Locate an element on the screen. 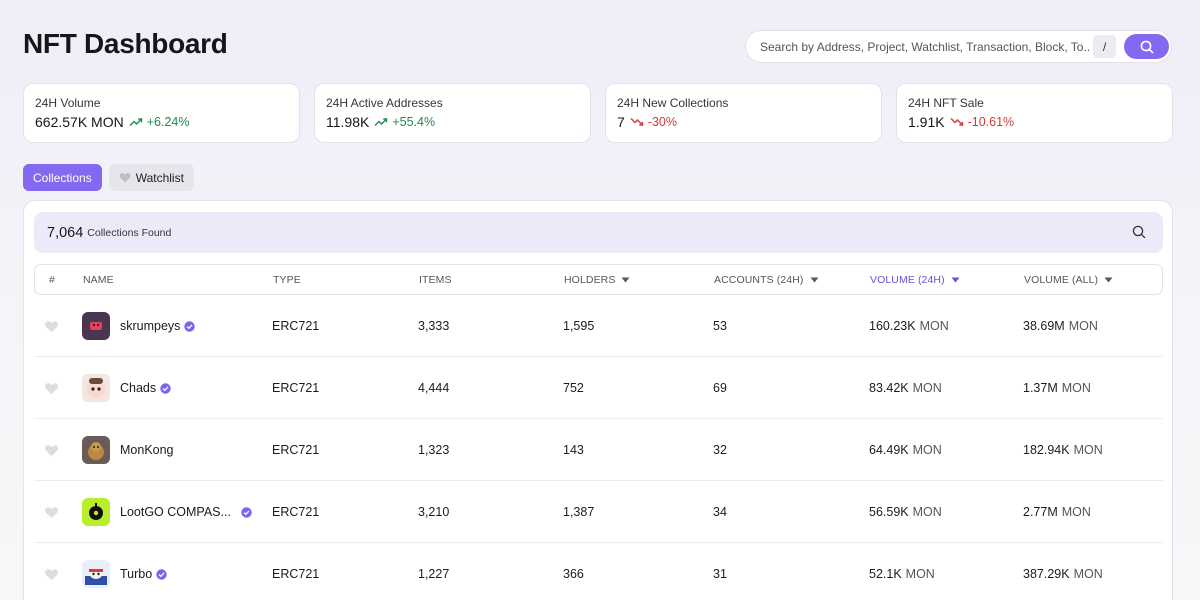 The height and width of the screenshot is (600, 1200). stat-label: 24H Active Addresses is located at coordinates (384, 103).